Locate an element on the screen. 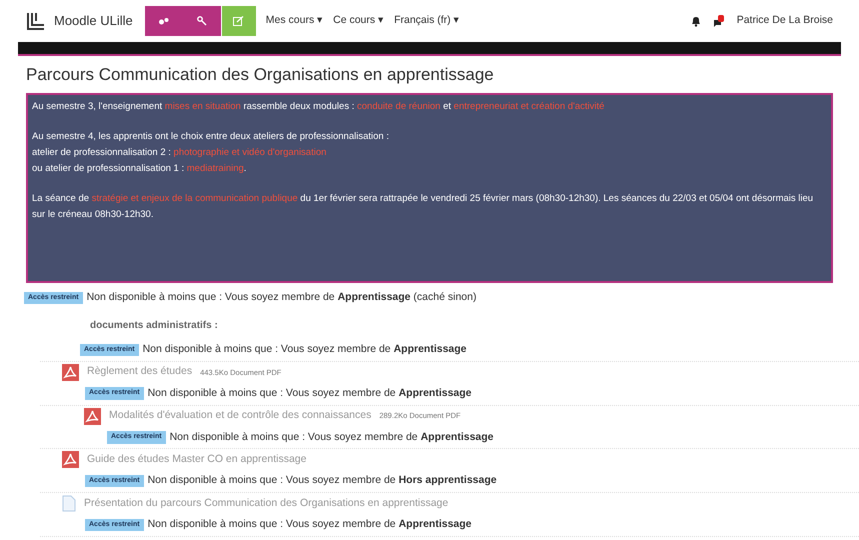 This screenshot has width=859, height=540. logo-icon is located at coordinates (36, 21).